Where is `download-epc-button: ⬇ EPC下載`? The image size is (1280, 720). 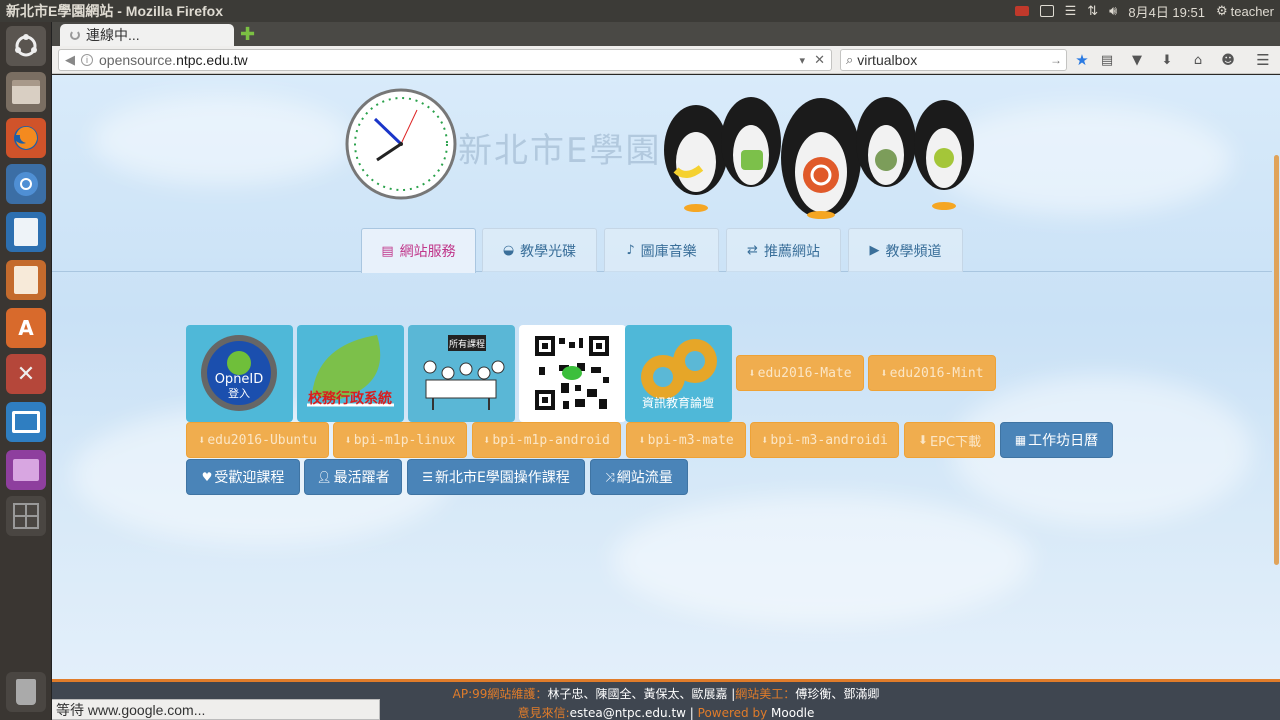 download-epc-button: ⬇ EPC下載 is located at coordinates (949, 440).